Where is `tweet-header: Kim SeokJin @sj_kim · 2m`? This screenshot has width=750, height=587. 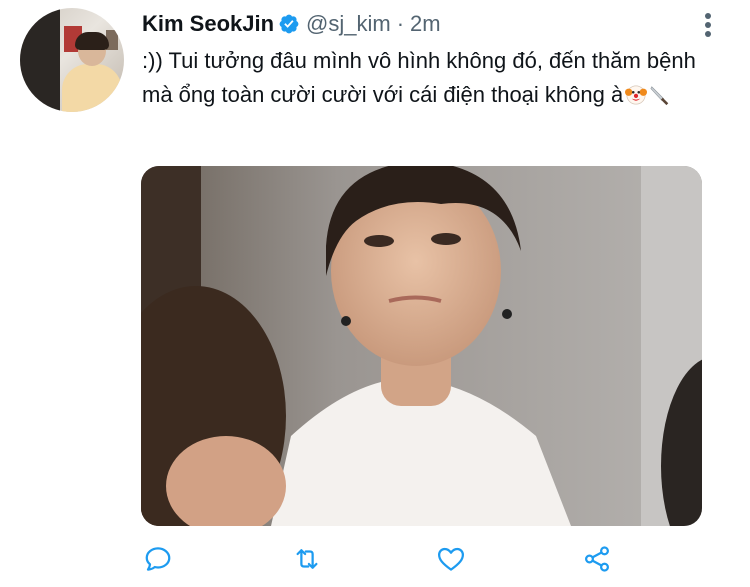 tweet-header: Kim SeokJin @sj_kim · 2m is located at coordinates (291, 24).